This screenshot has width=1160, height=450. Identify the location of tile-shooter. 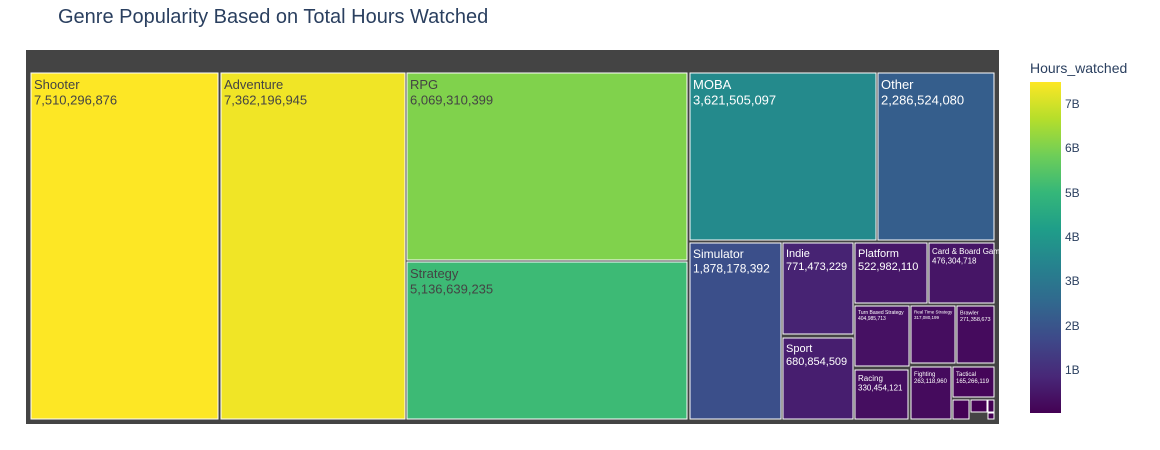
(124, 246).